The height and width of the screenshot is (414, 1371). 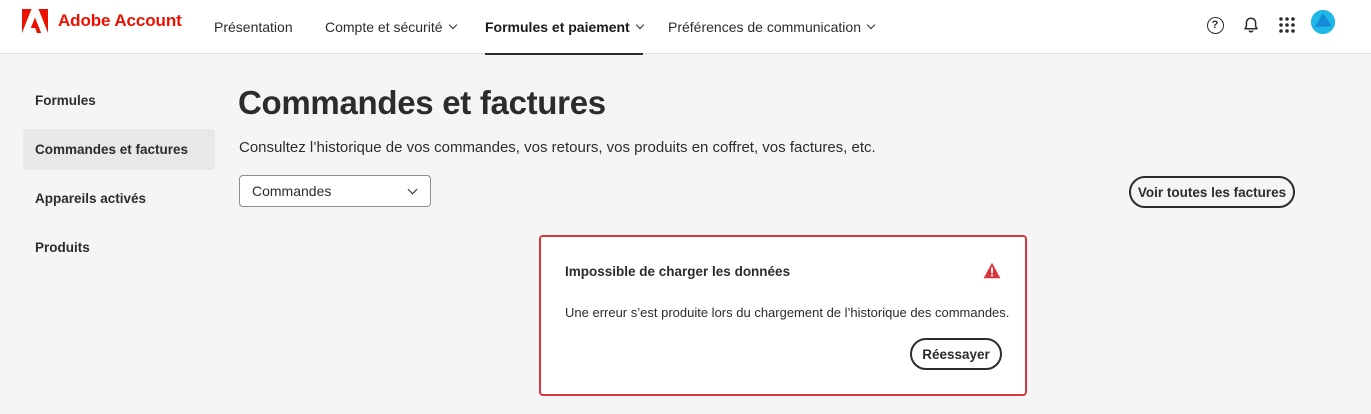 What do you see at coordinates (1212, 192) in the screenshot?
I see `view-all-invoices-button: Voir toutes les factures` at bounding box center [1212, 192].